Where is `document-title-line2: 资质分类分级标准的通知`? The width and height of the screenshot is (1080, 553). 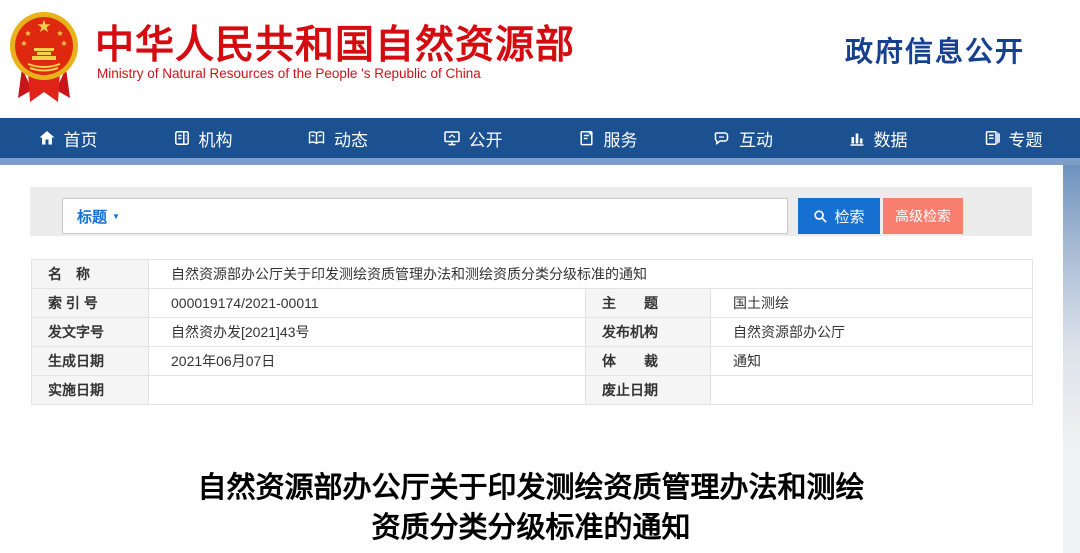 document-title-line2: 资质分类分级标准的通知 is located at coordinates (531, 528).